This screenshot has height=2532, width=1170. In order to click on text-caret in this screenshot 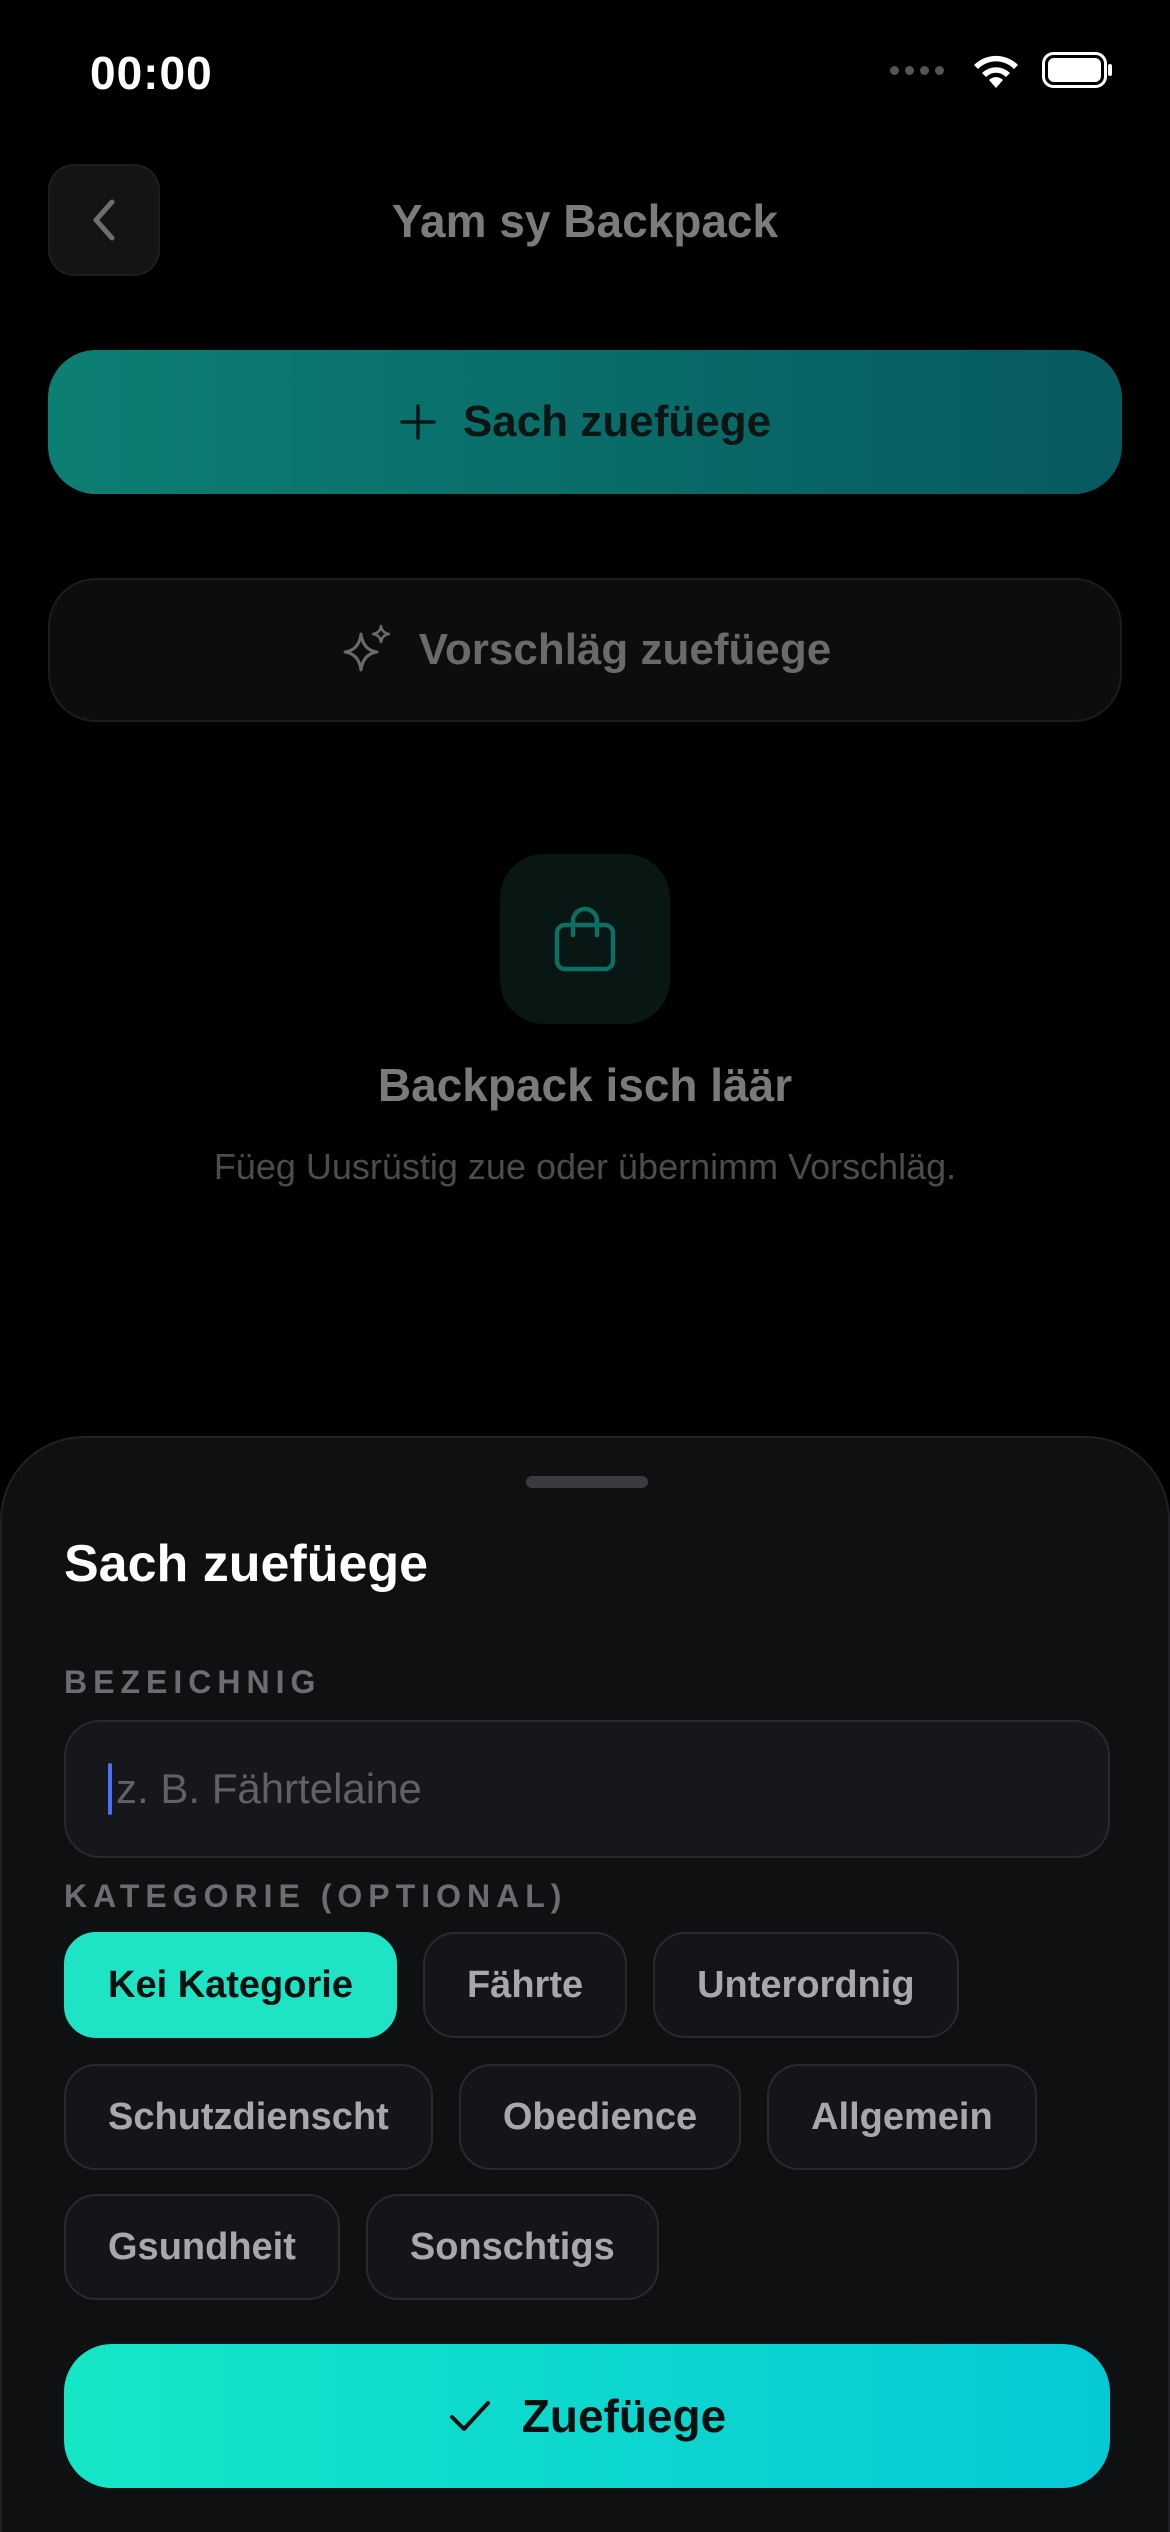, I will do `click(110, 1789)`.